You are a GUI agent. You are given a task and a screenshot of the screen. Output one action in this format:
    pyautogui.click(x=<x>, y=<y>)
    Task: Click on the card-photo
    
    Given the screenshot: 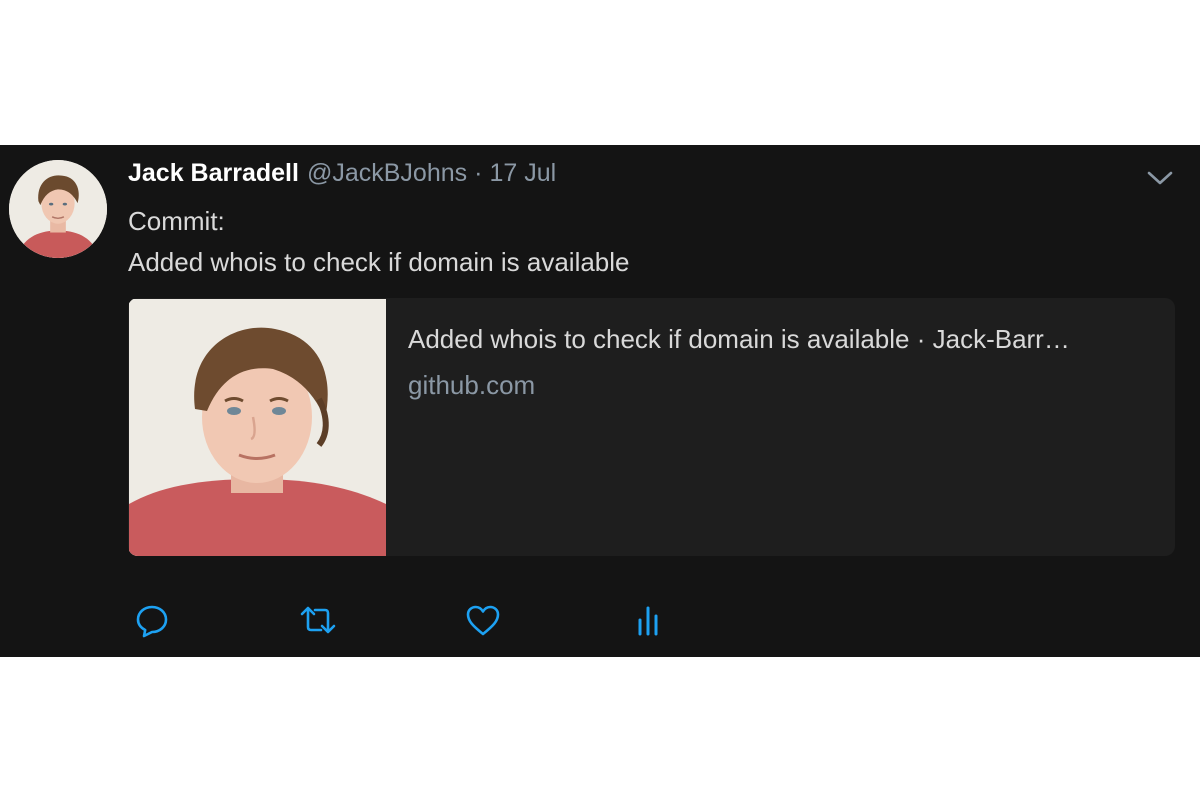 What is the action you would take?
    pyautogui.click(x=257, y=427)
    